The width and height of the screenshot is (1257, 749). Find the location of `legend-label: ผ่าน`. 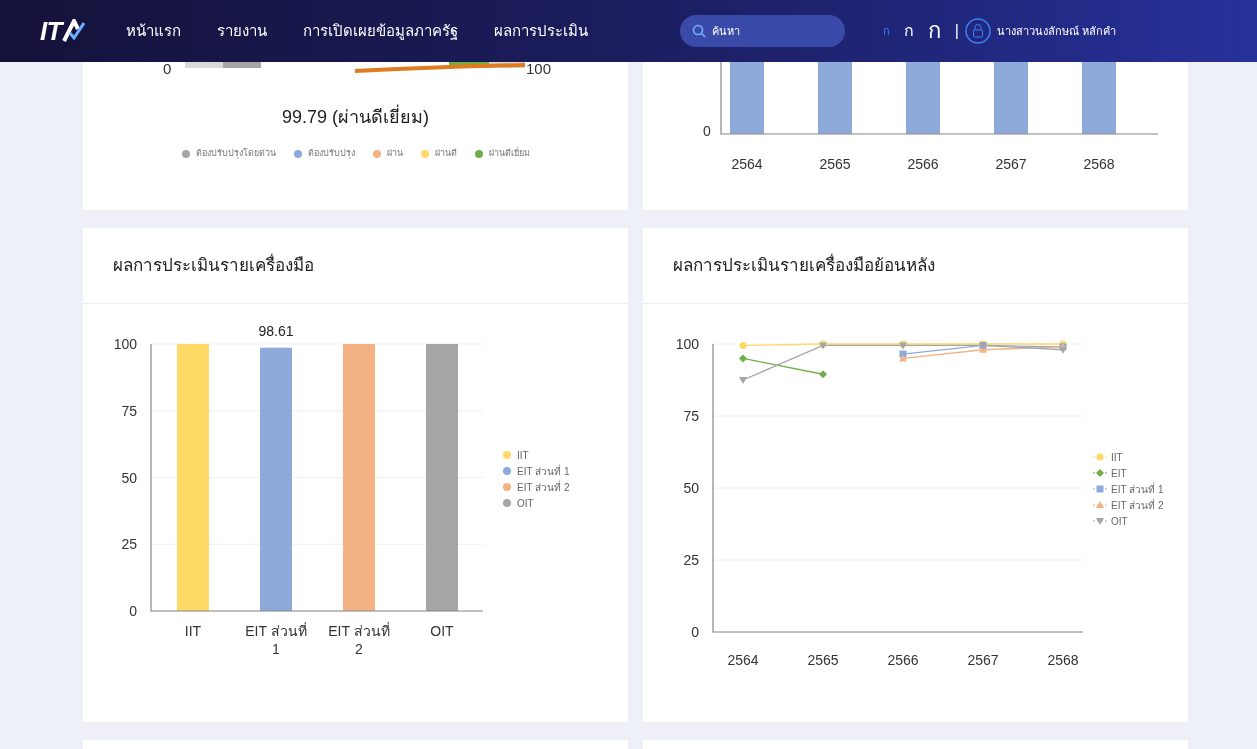

legend-label: ผ่าน is located at coordinates (394, 153).